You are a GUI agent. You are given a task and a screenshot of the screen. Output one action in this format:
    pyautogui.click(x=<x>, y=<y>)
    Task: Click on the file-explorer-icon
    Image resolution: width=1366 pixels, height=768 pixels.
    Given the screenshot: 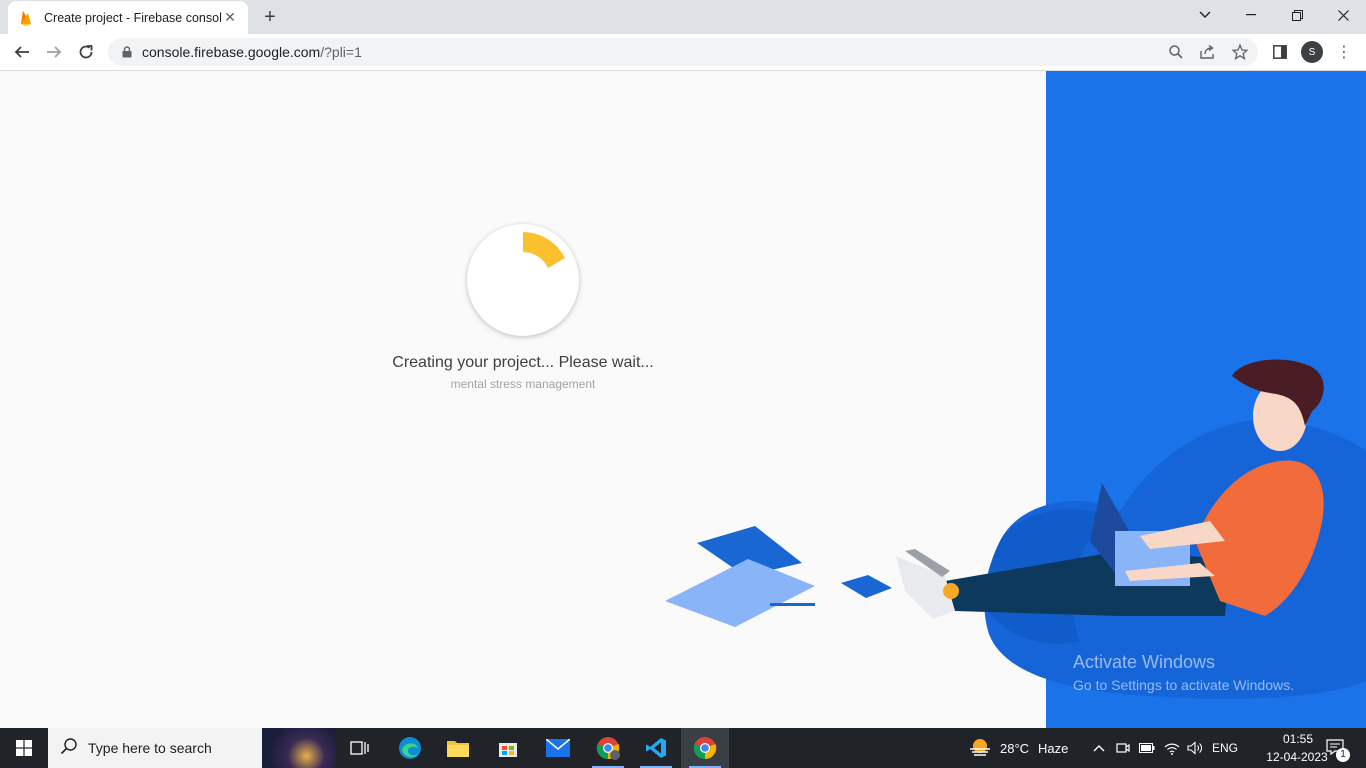 What is the action you would take?
    pyautogui.click(x=458, y=748)
    